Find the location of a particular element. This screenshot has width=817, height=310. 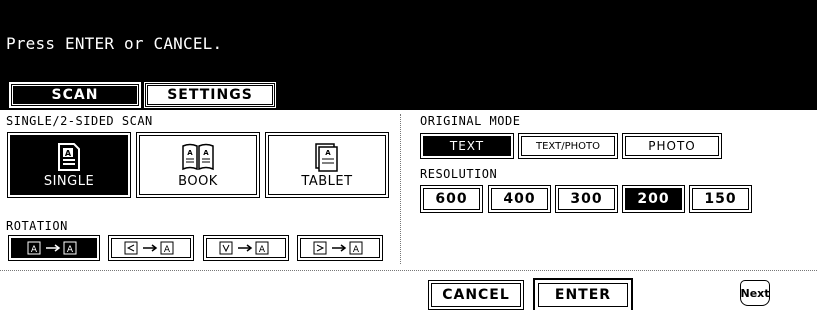

original-mode-label: ORIGINAL MODE is located at coordinates (470, 121).